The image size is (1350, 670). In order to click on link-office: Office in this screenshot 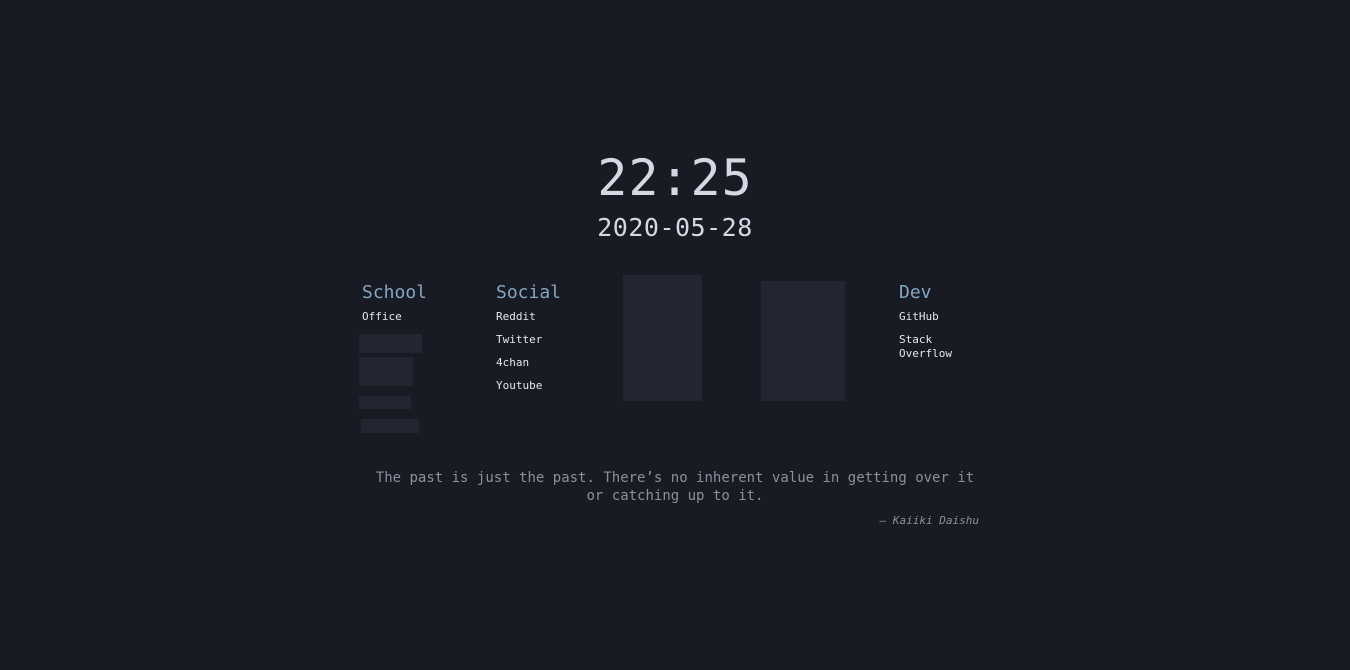, I will do `click(417, 317)`.